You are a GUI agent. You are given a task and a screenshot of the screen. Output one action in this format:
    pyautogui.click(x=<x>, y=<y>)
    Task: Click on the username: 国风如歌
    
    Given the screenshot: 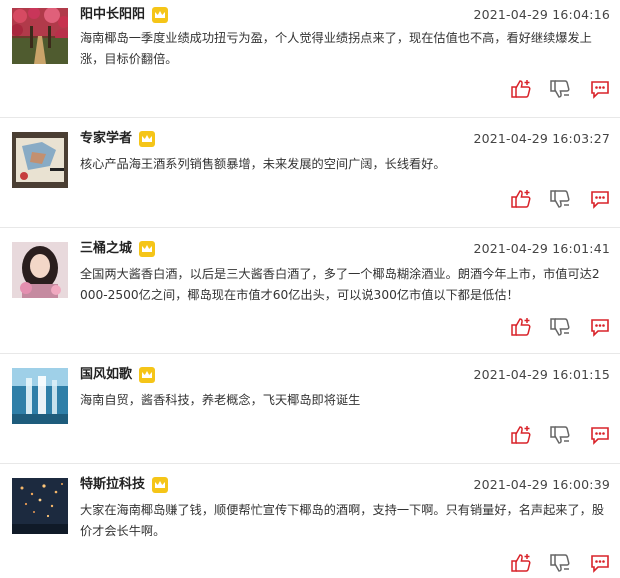 What is the action you would take?
    pyautogui.click(x=106, y=375)
    